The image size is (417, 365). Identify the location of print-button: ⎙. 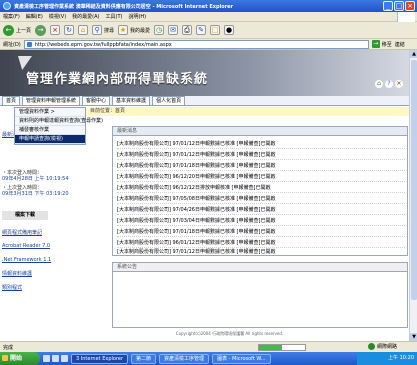
(187, 30).